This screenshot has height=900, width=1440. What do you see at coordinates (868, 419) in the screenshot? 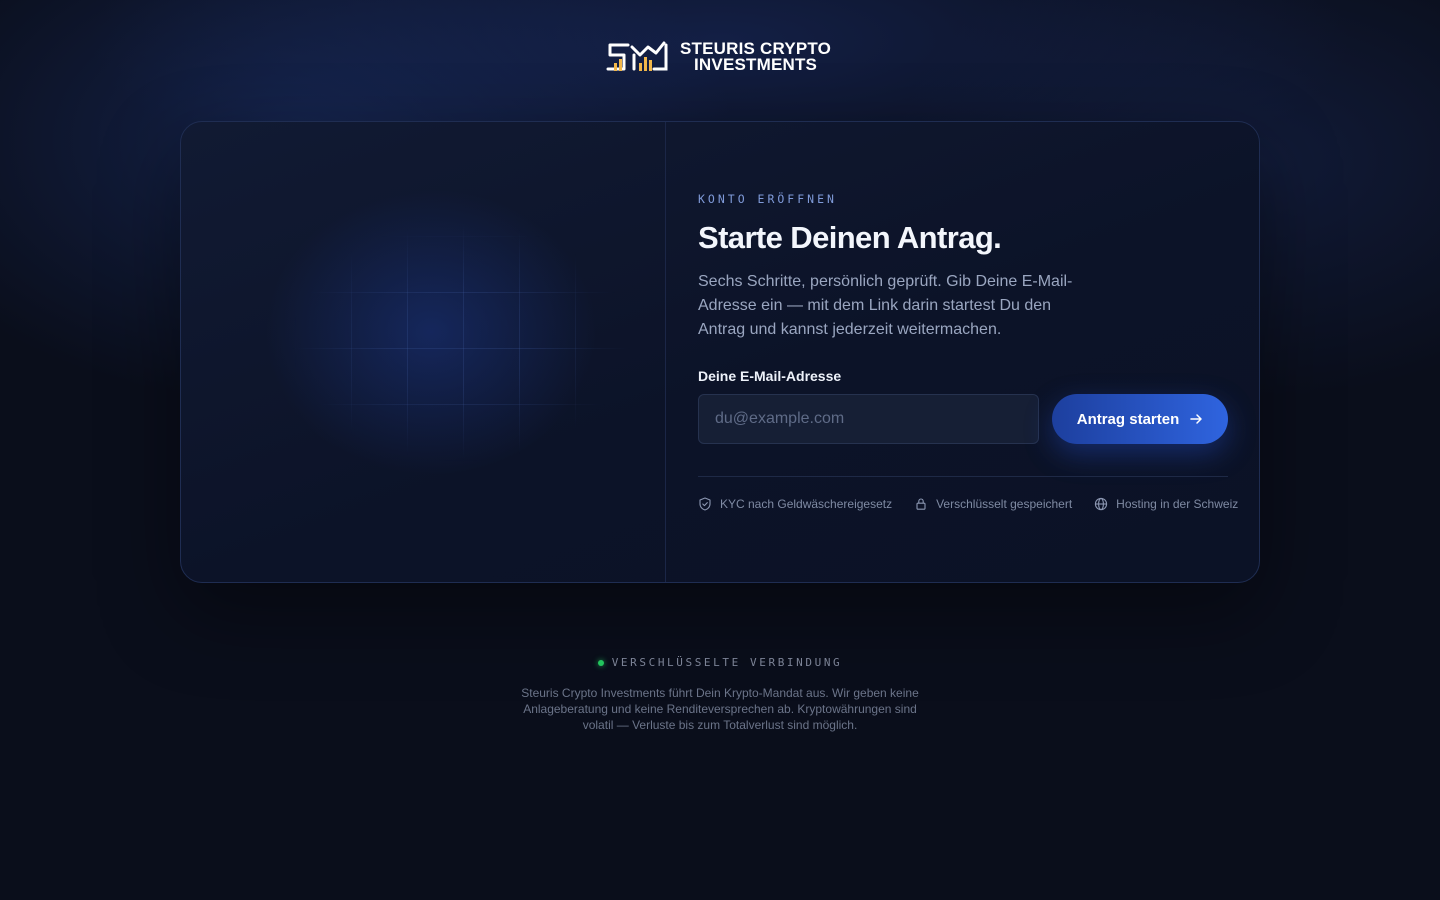
I see `email-field` at bounding box center [868, 419].